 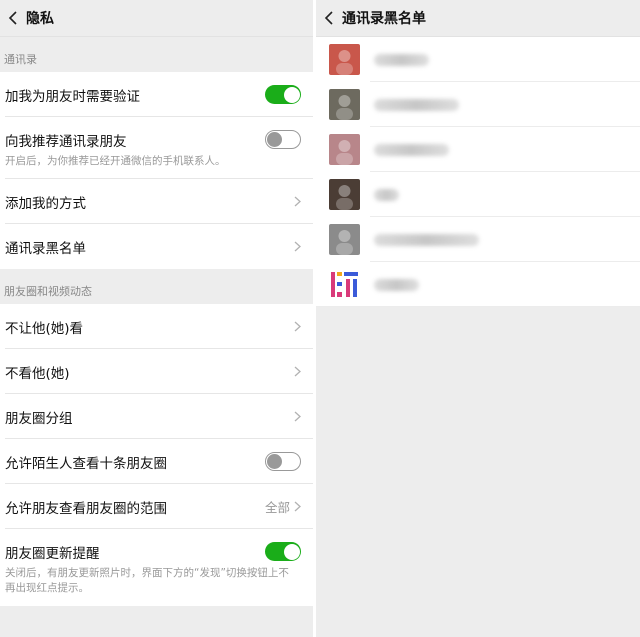 I want to click on row-main: 通讯录黑名单, so click(x=159, y=246).